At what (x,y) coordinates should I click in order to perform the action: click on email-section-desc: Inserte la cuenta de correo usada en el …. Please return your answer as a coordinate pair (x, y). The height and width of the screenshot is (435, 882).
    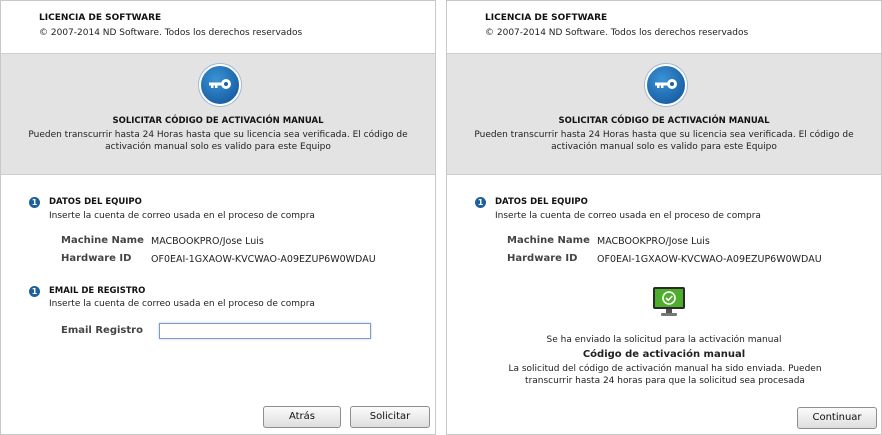
    Looking at the image, I should click on (182, 304).